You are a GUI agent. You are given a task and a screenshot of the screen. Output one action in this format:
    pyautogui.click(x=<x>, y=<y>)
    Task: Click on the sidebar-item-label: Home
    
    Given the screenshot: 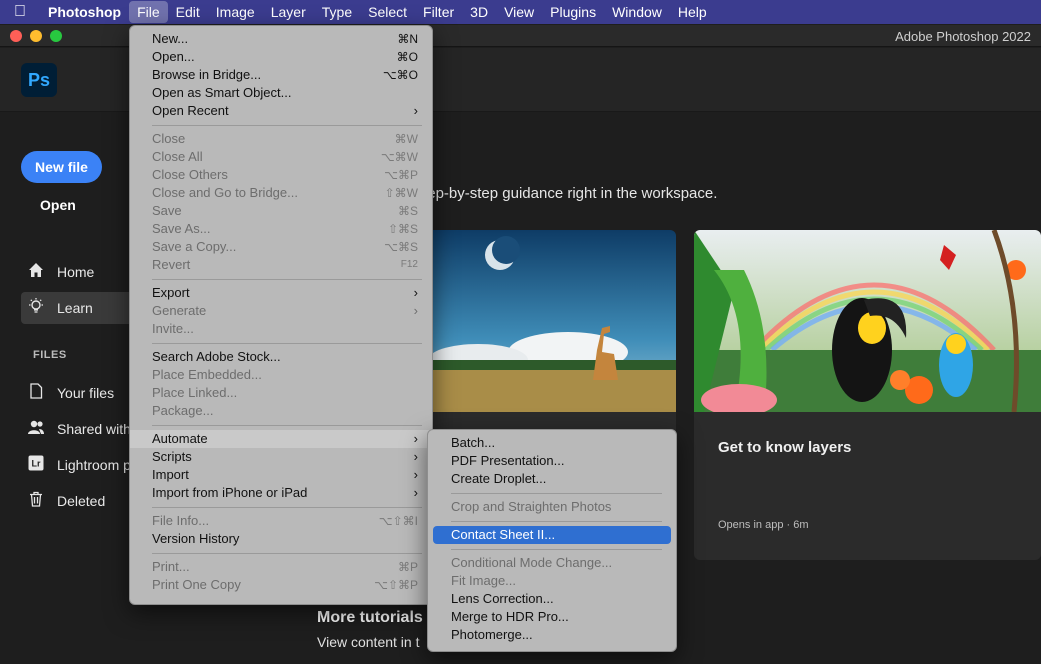 What is the action you would take?
    pyautogui.click(x=76, y=272)
    